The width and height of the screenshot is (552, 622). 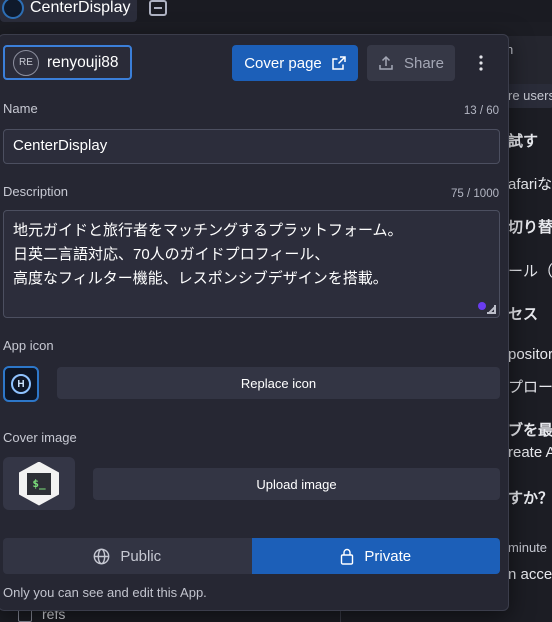 I want to click on terminal-hexagon-icon: $_, so click(x=39, y=483).